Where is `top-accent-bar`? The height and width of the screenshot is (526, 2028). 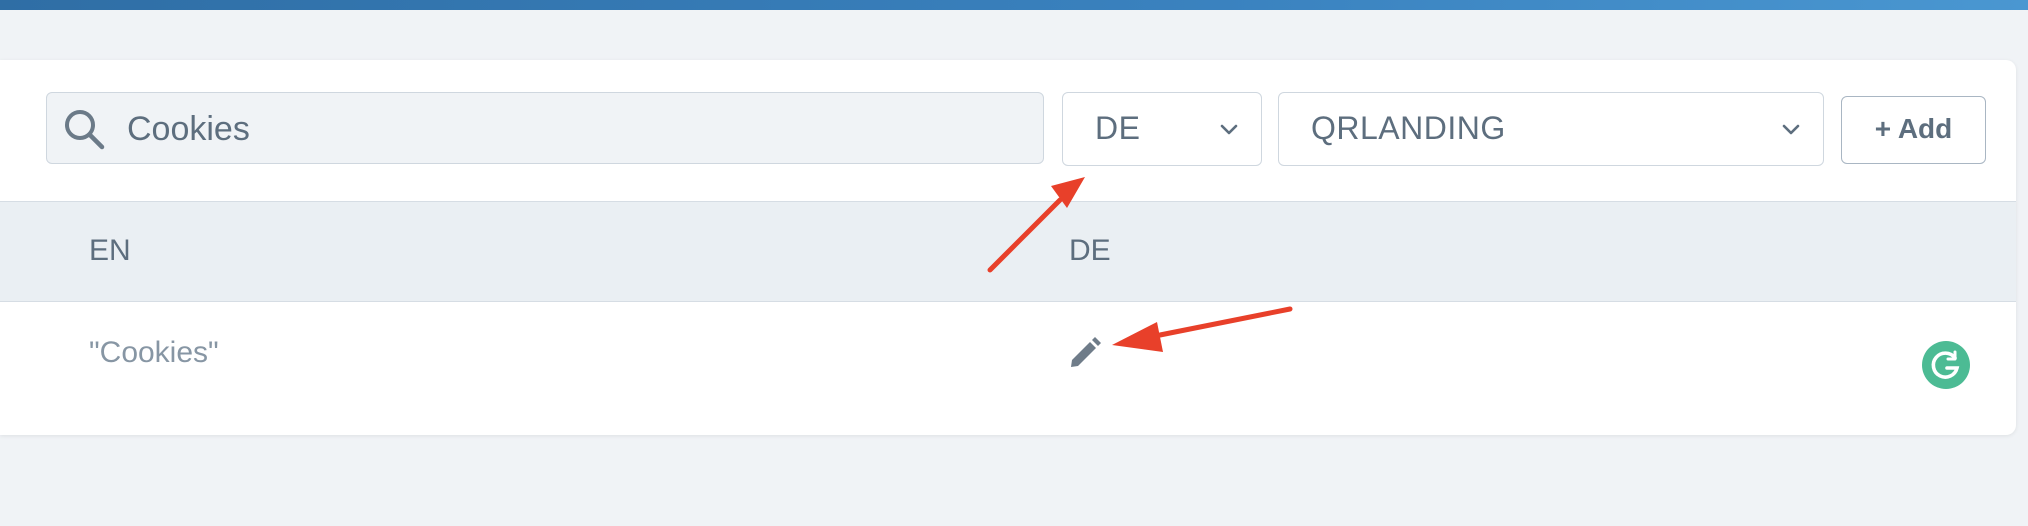 top-accent-bar is located at coordinates (1014, 5).